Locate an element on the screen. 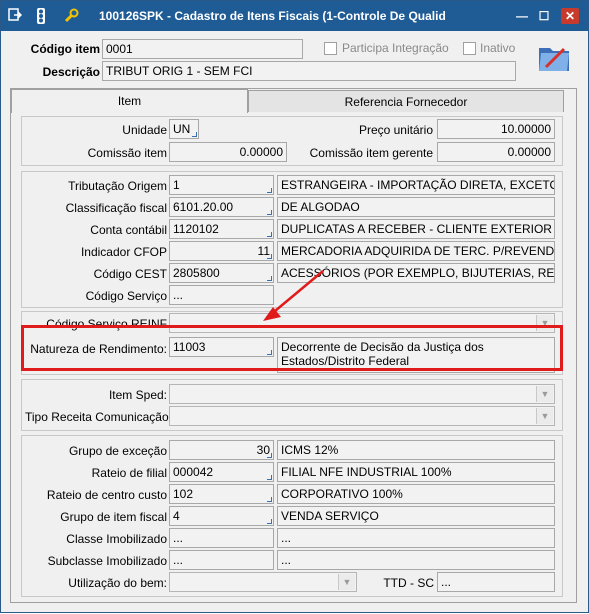  classe-imobilizado-label: Classe Imobilizado is located at coordinates (116, 539).